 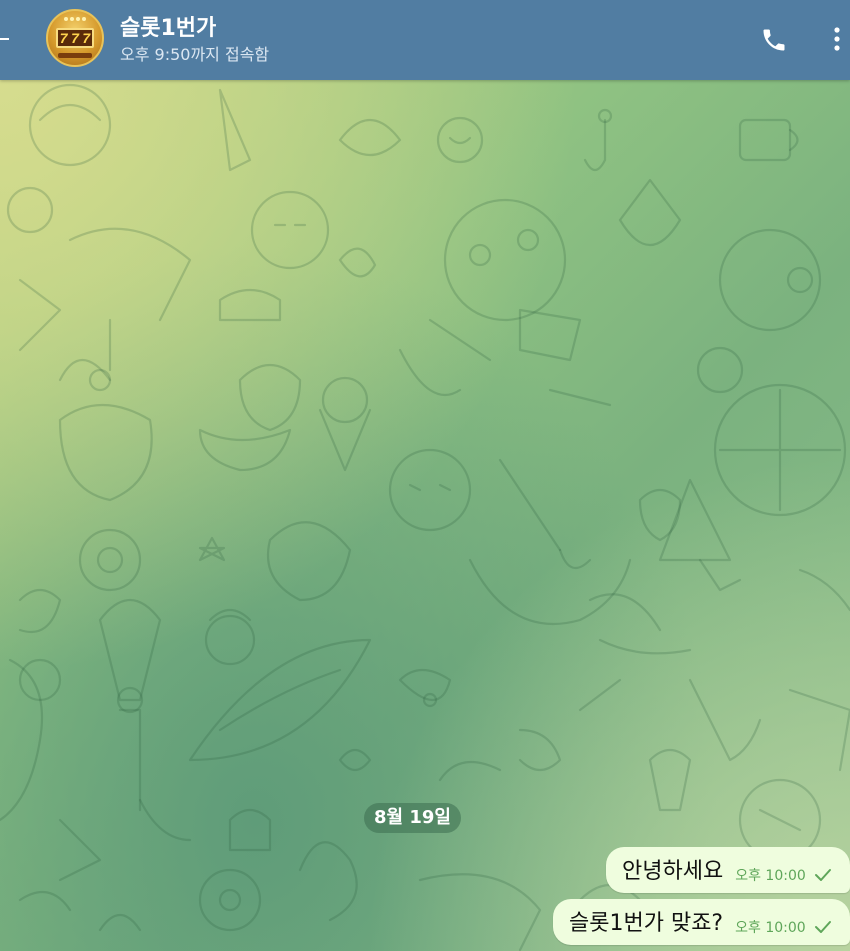 I want to click on slot-machine-777-icon: 7 7 7, so click(x=75, y=38).